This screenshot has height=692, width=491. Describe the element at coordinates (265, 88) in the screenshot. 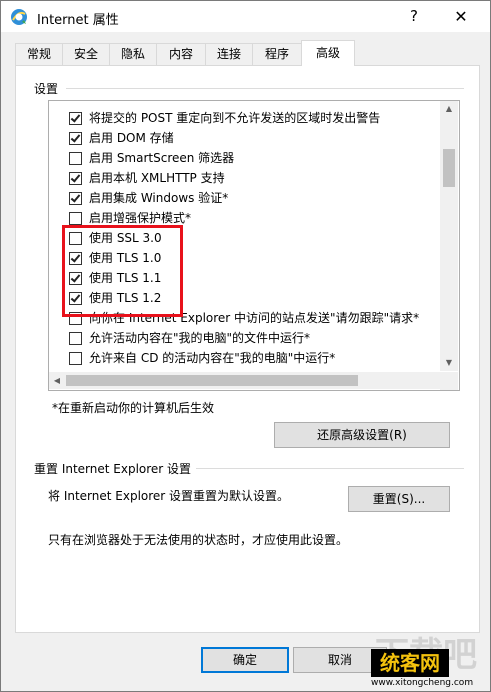

I see `settings-group-divider` at that location.